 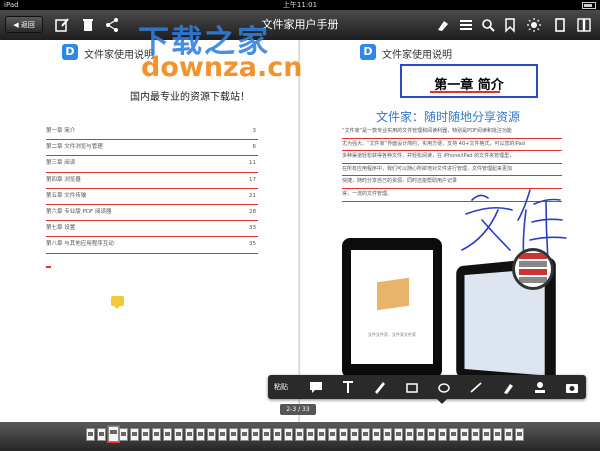 I want to click on paragraph-line: 在所有应用程序中，我们可以随心所欲地对文件进行管理，文件管理起来更加, so click(x=452, y=170).